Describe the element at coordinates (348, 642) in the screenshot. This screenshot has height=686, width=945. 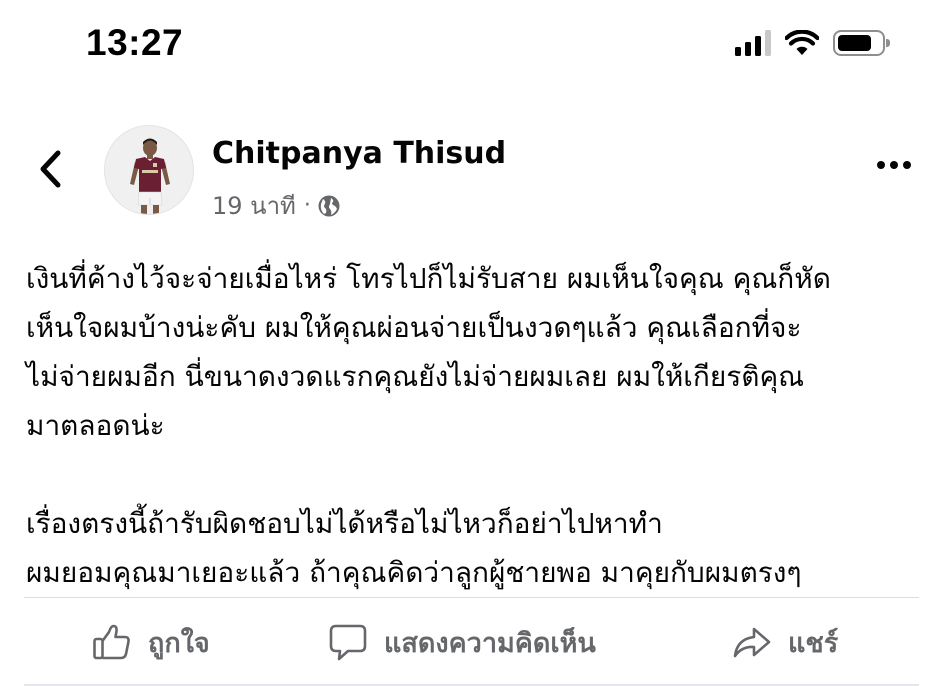
I see `comment-icon` at that location.